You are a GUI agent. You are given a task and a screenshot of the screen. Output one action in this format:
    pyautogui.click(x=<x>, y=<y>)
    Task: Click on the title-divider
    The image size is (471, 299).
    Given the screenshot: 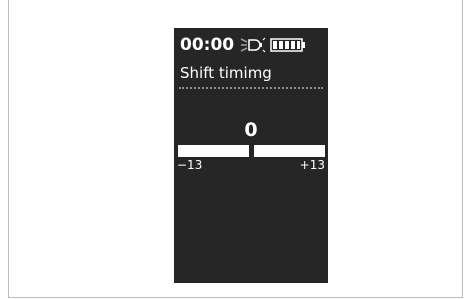 What is the action you would take?
    pyautogui.click(x=251, y=88)
    